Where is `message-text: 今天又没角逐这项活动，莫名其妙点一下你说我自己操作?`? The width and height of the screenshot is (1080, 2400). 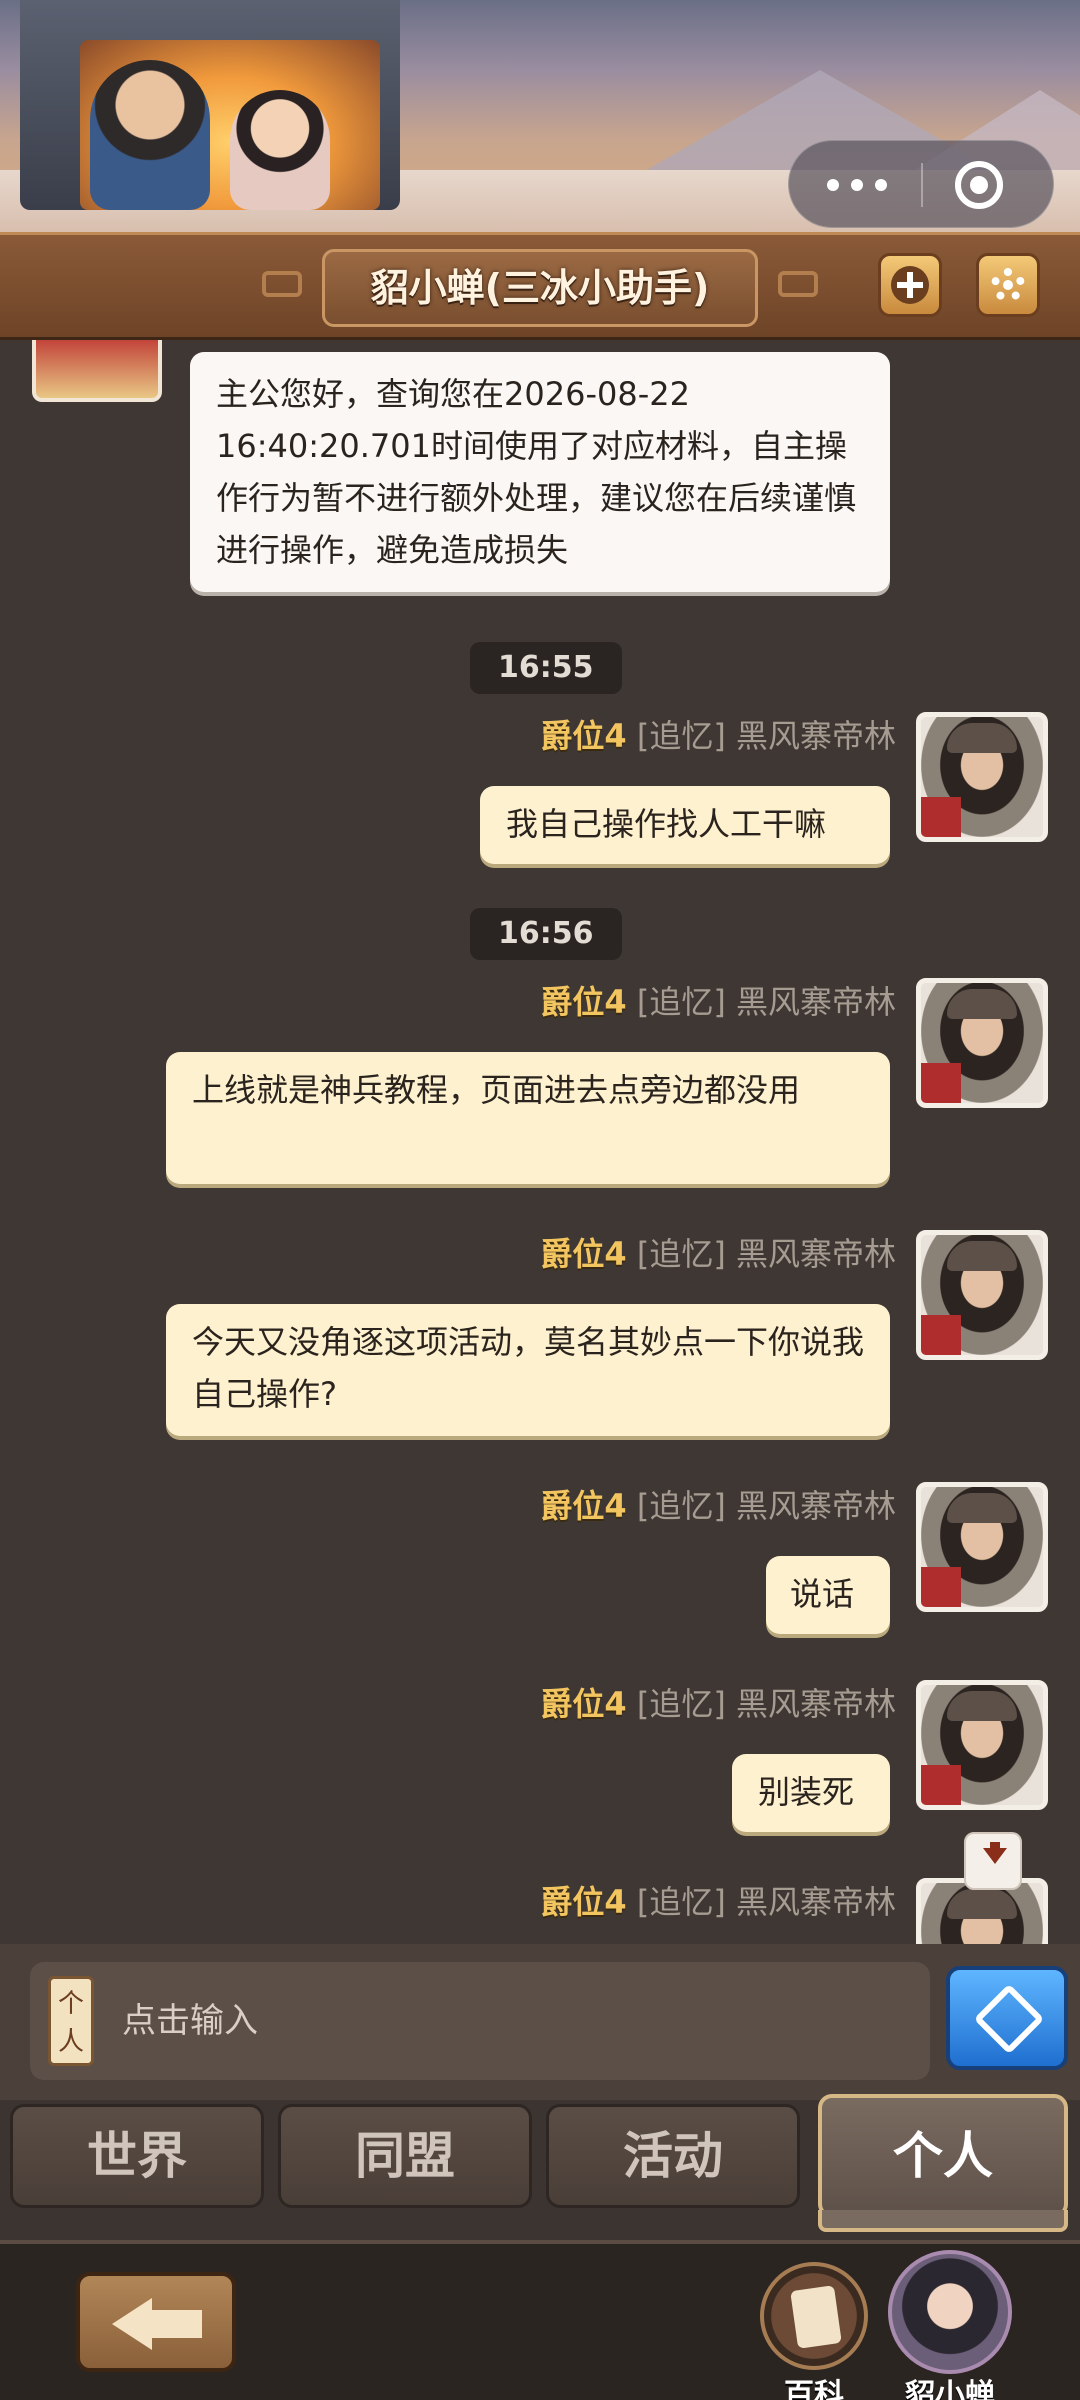 message-text: 今天又没角逐这项活动，莫名其妙点一下你说我自己操作? is located at coordinates (528, 1368).